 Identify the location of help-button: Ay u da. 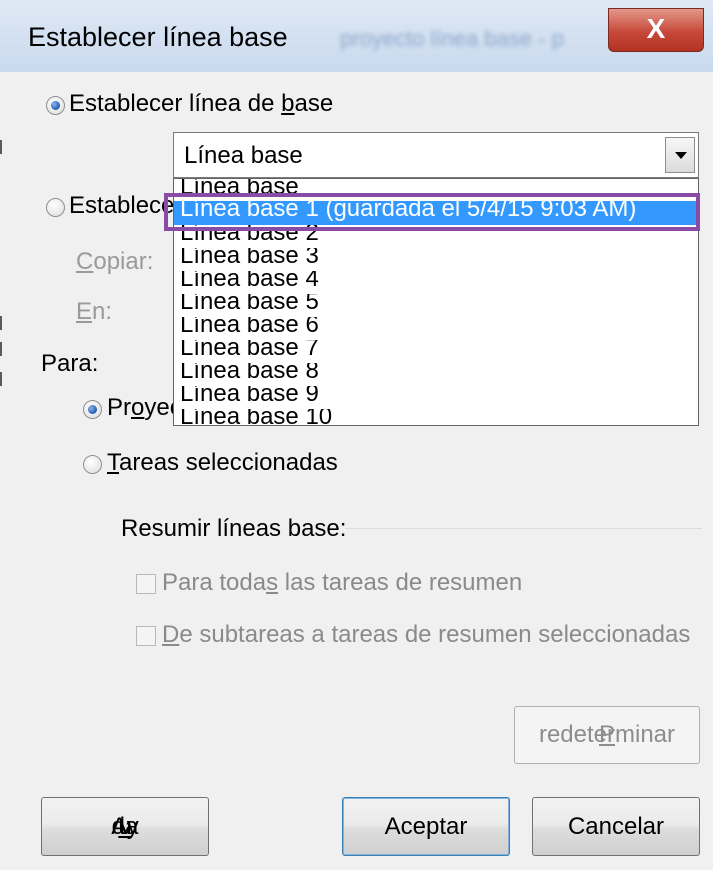
(125, 826).